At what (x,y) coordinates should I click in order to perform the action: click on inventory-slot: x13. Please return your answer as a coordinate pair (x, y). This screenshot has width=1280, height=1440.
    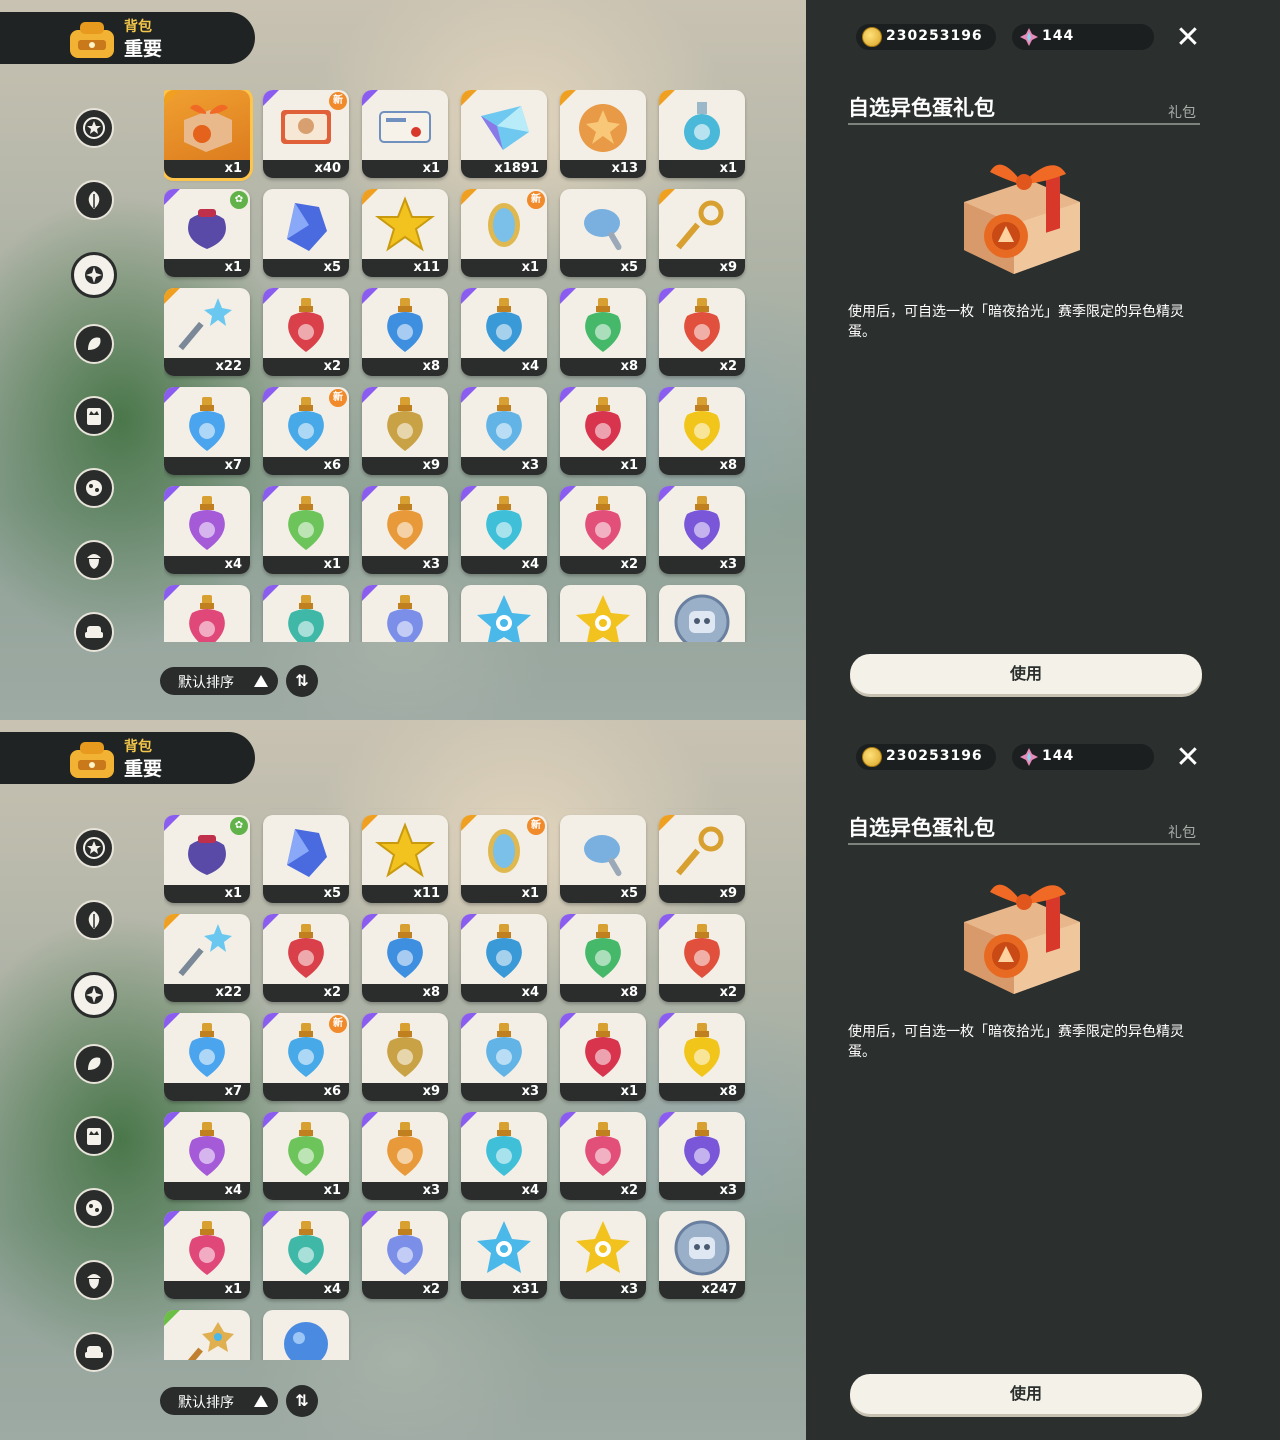
    Looking at the image, I should click on (603, 134).